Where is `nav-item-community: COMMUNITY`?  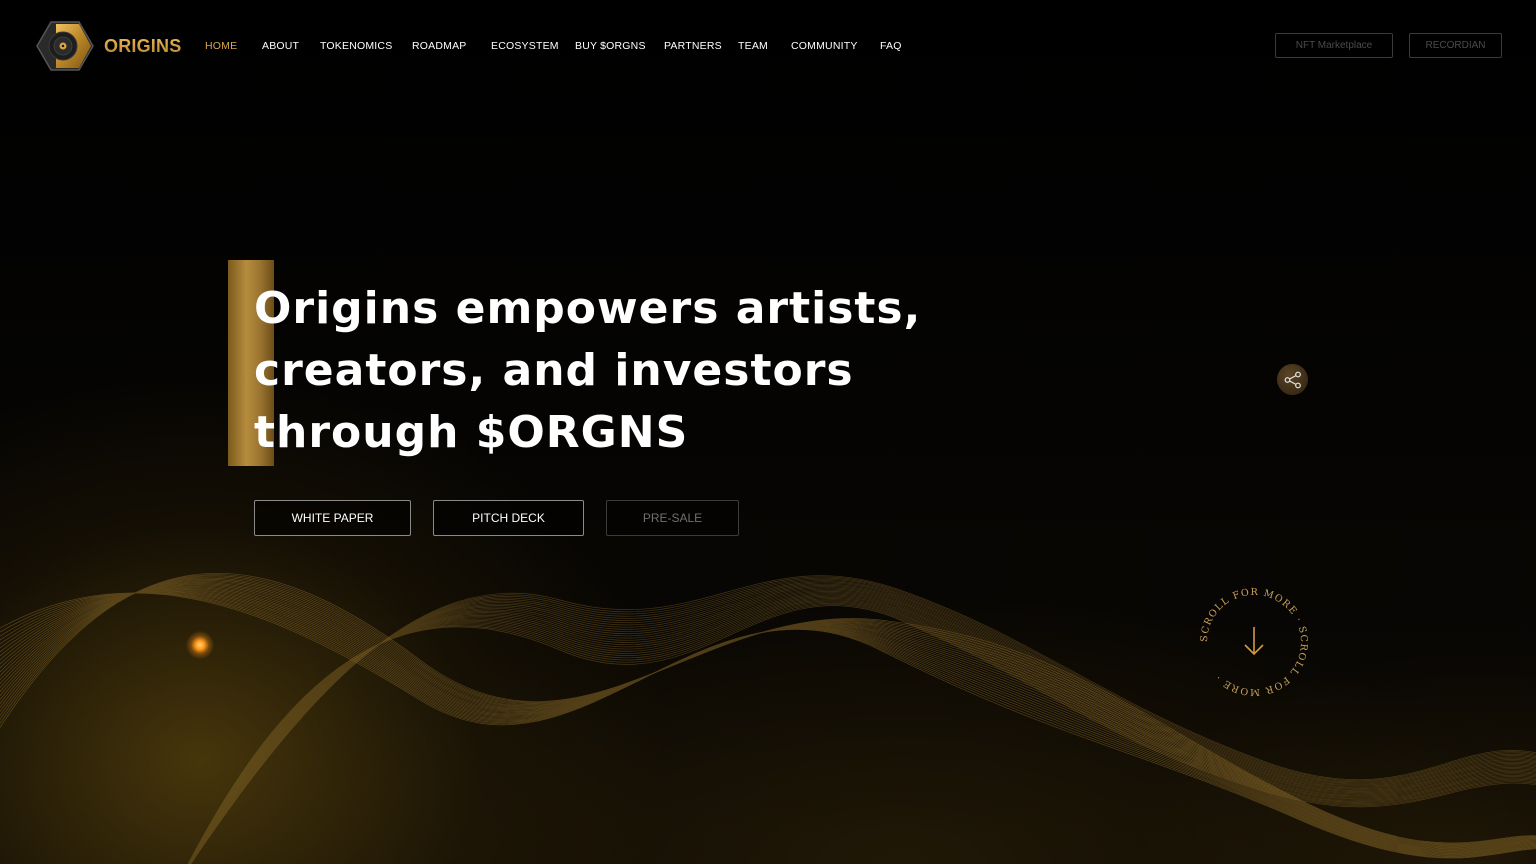 nav-item-community: COMMUNITY is located at coordinates (835, 46).